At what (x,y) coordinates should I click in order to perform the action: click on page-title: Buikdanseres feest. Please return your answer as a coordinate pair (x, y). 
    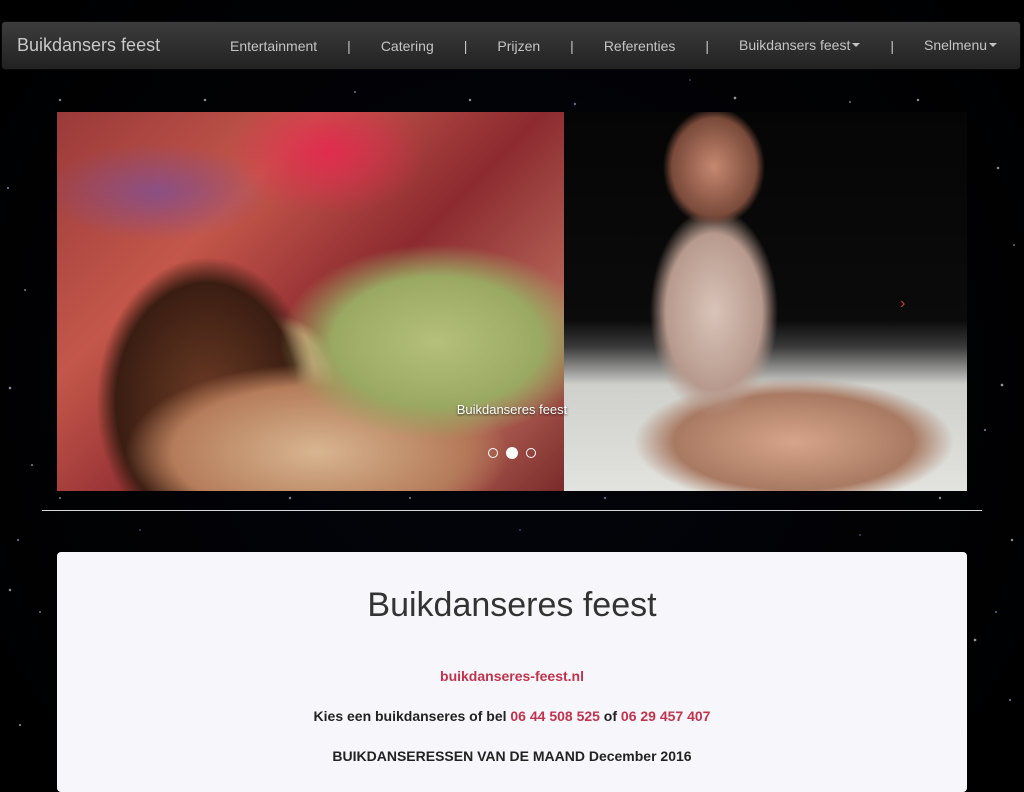
    Looking at the image, I should click on (512, 605).